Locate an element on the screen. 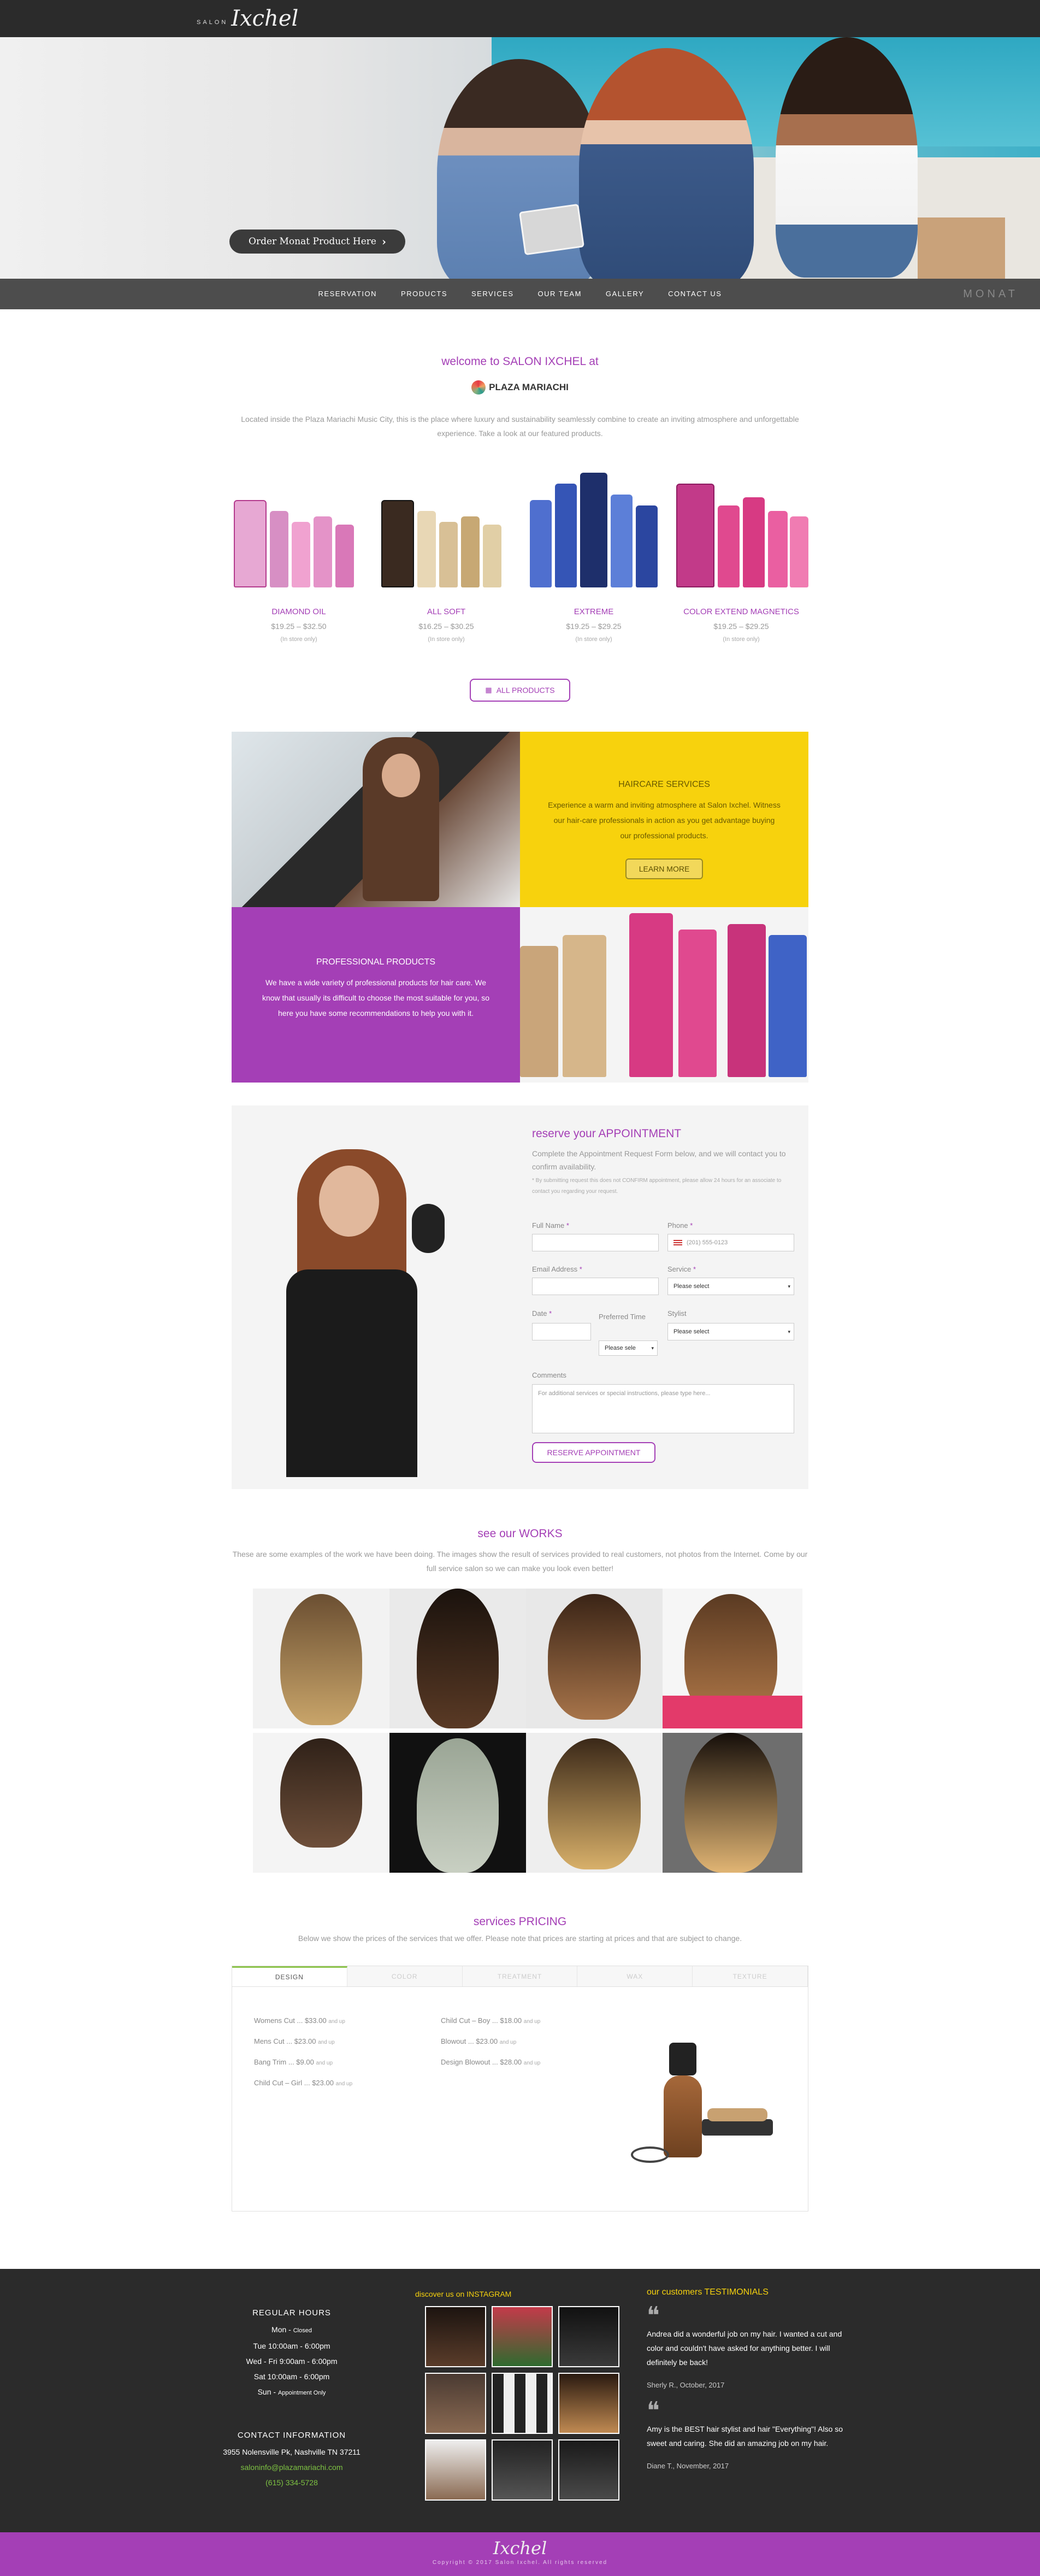  tab-treatment: TREATMENT is located at coordinates (520, 1976).